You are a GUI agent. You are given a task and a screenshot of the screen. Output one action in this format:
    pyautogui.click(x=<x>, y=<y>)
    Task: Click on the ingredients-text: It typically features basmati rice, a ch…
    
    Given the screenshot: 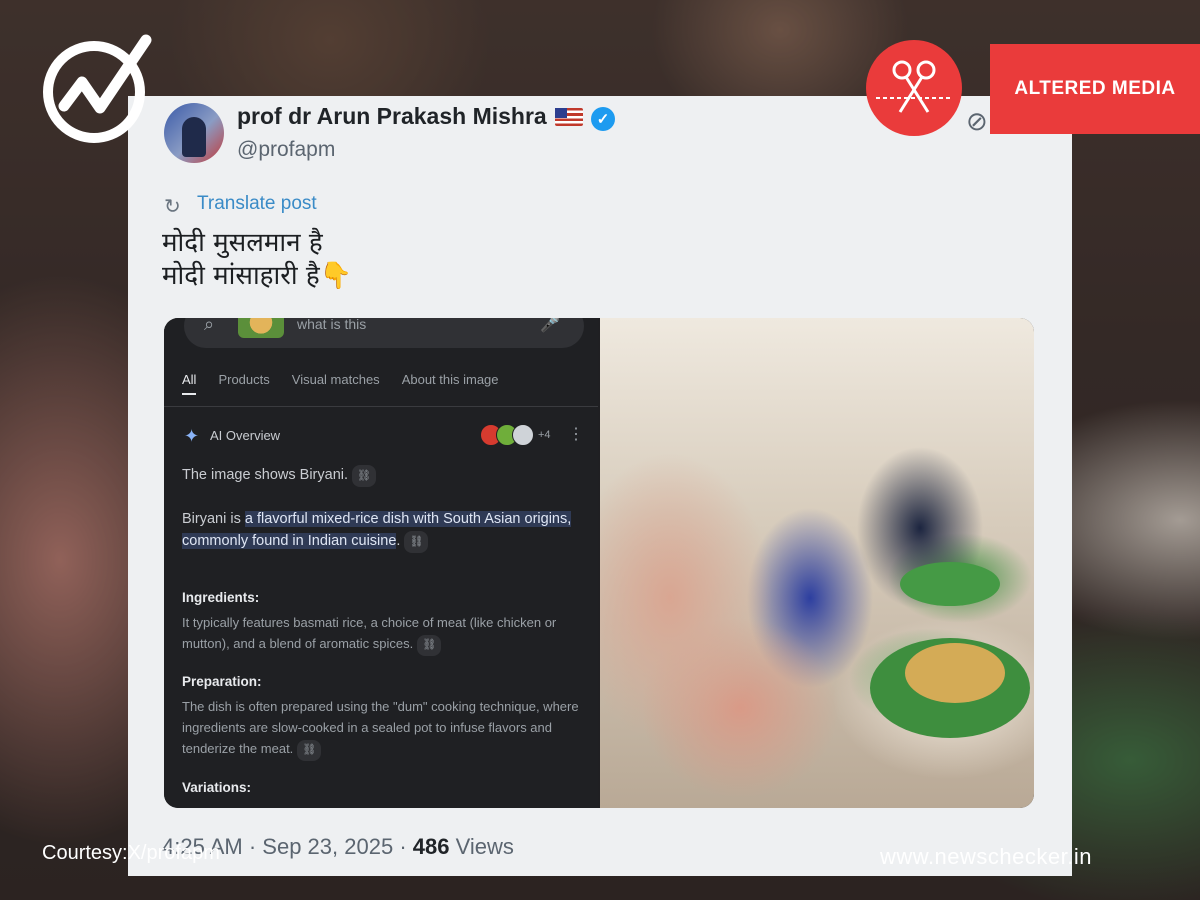 What is the action you would take?
    pyautogui.click(x=384, y=634)
    